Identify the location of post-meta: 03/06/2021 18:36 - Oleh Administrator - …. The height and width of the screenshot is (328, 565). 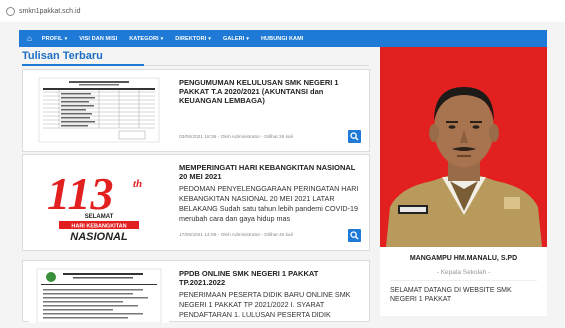
(236, 137).